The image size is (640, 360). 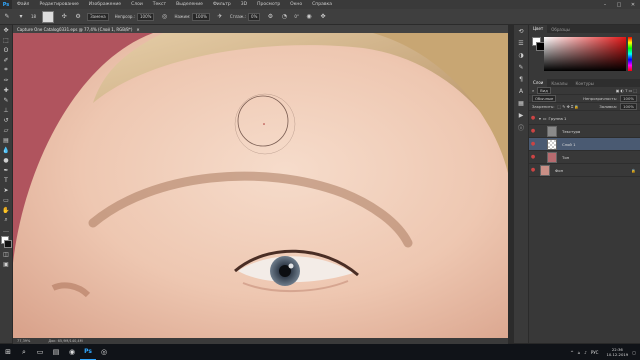 I want to click on clock: 22:36 10.12.2019, so click(x=615, y=352).